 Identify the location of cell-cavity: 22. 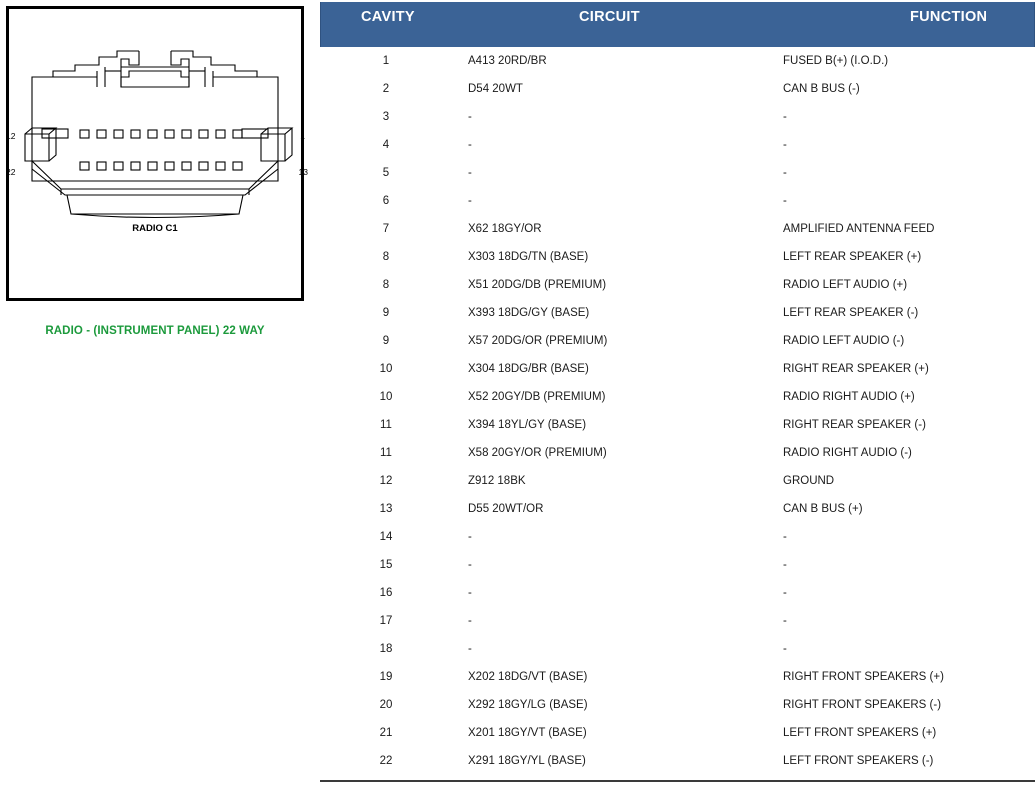
(386, 761).